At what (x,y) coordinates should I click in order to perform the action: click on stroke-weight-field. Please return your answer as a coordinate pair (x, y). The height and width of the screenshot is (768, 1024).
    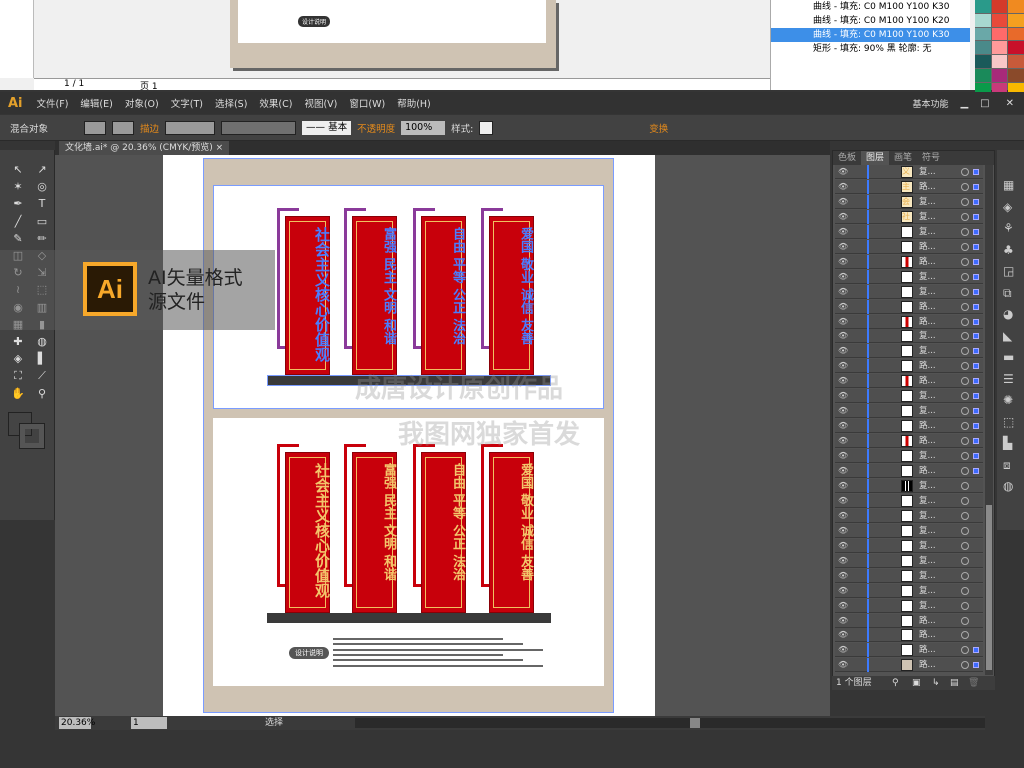
    Looking at the image, I should click on (190, 127).